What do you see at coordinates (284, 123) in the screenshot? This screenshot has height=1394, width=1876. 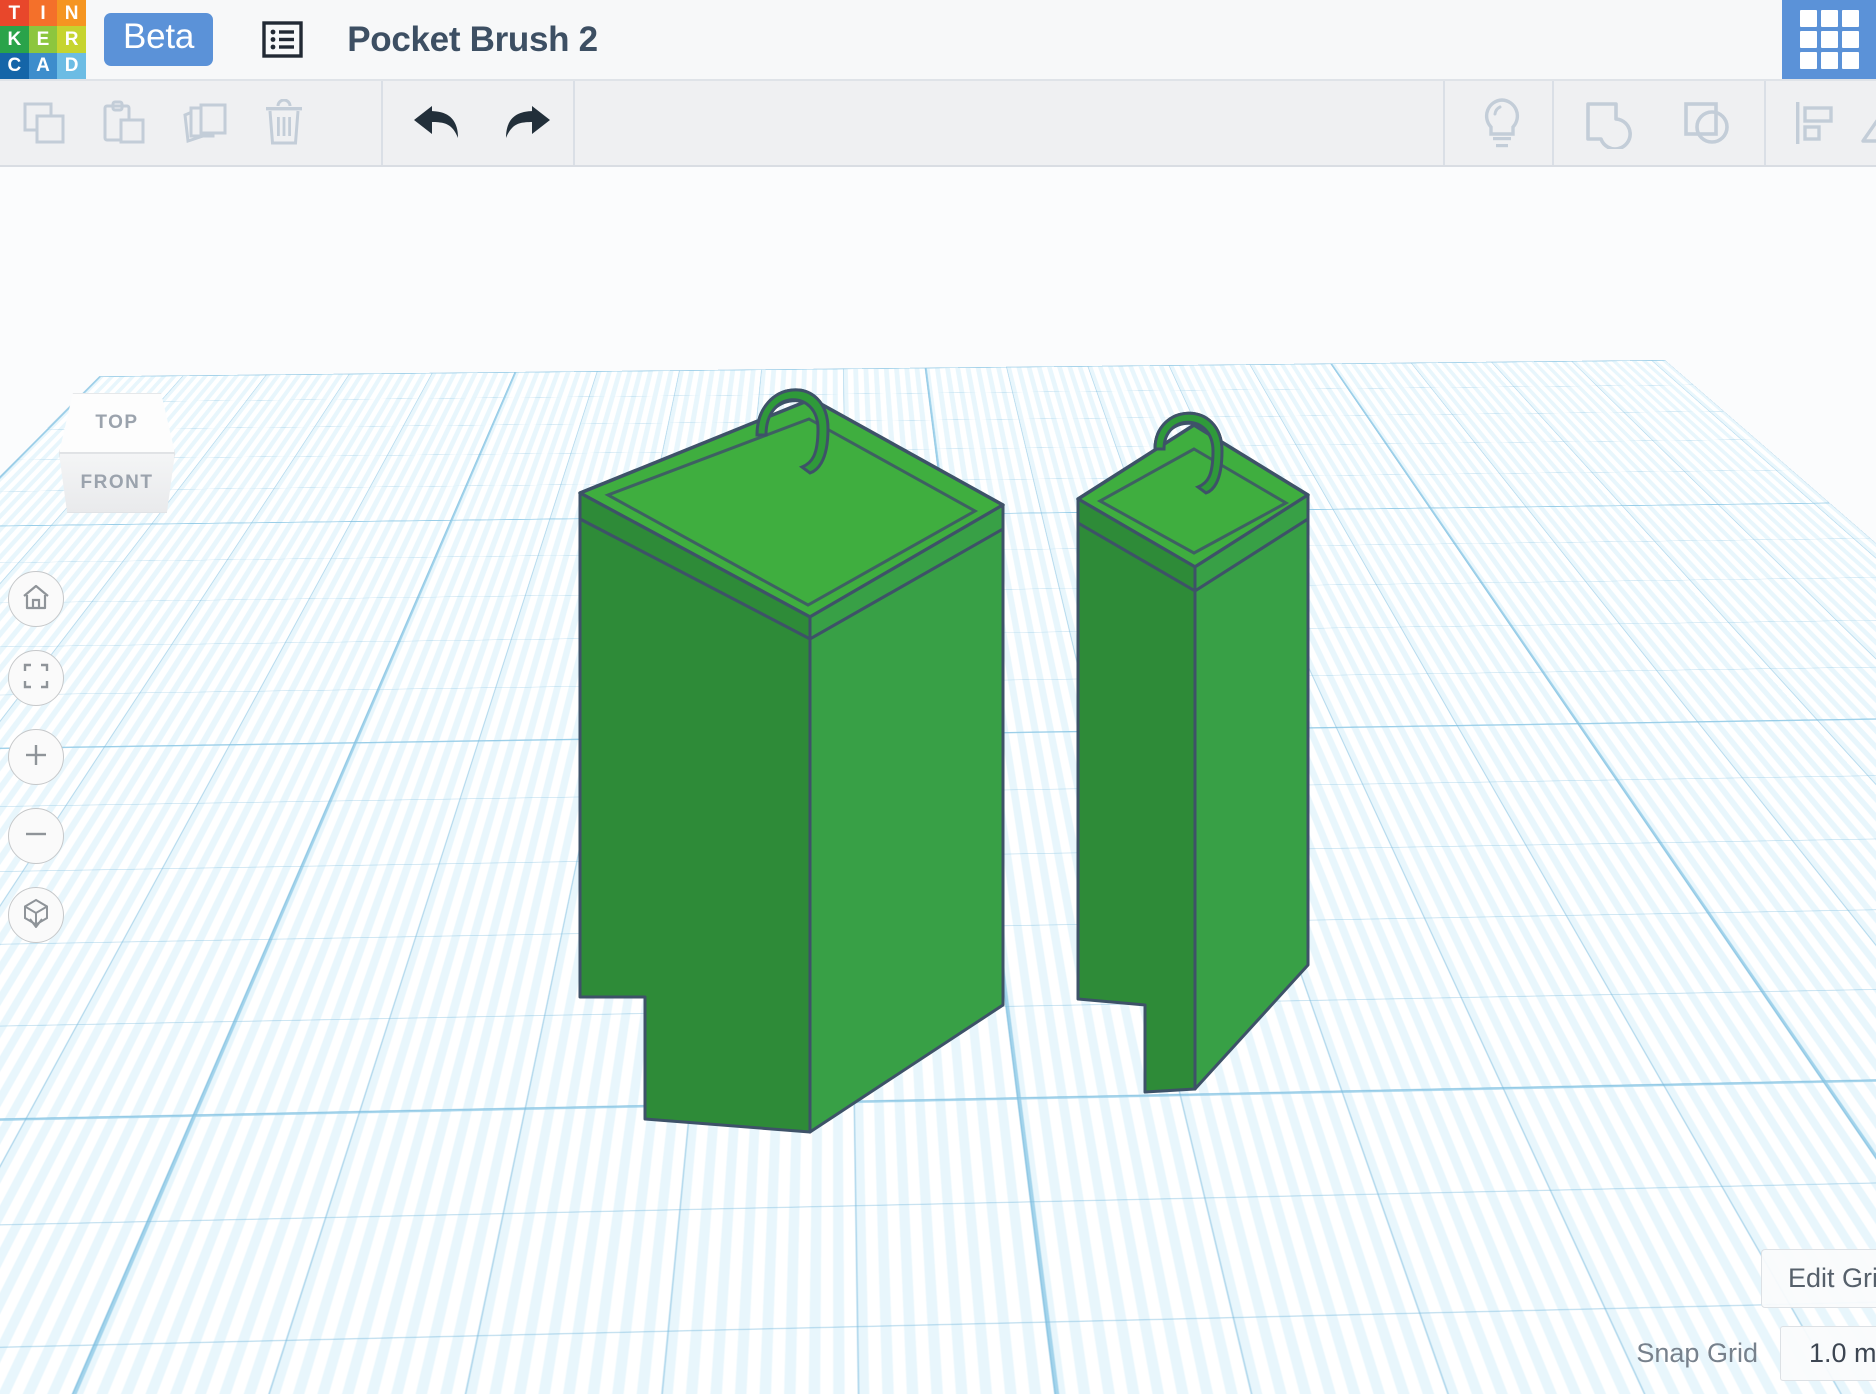 I see `delete-button` at bounding box center [284, 123].